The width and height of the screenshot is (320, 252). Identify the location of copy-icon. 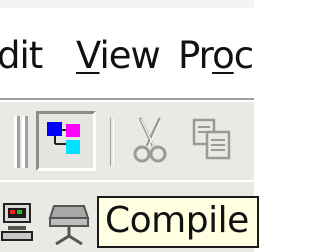
(211, 139).